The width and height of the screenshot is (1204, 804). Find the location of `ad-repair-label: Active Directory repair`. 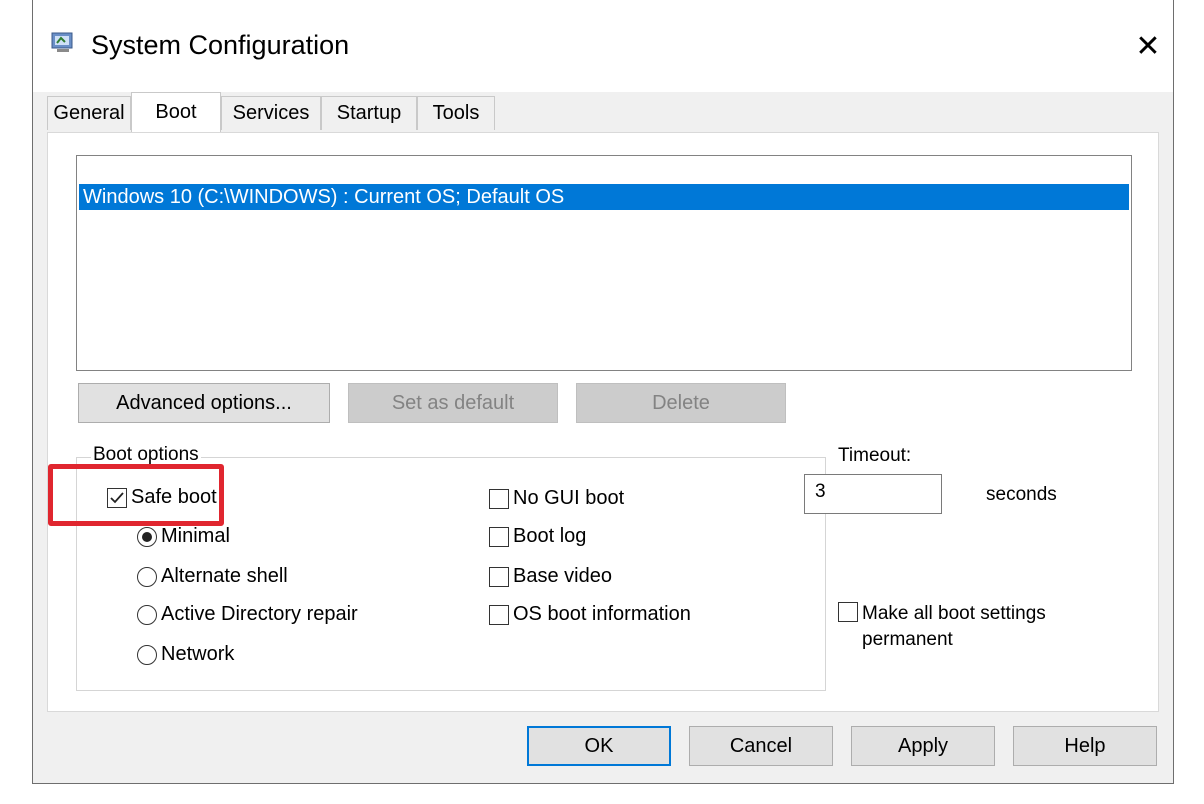

ad-repair-label: Active Directory repair is located at coordinates (259, 614).